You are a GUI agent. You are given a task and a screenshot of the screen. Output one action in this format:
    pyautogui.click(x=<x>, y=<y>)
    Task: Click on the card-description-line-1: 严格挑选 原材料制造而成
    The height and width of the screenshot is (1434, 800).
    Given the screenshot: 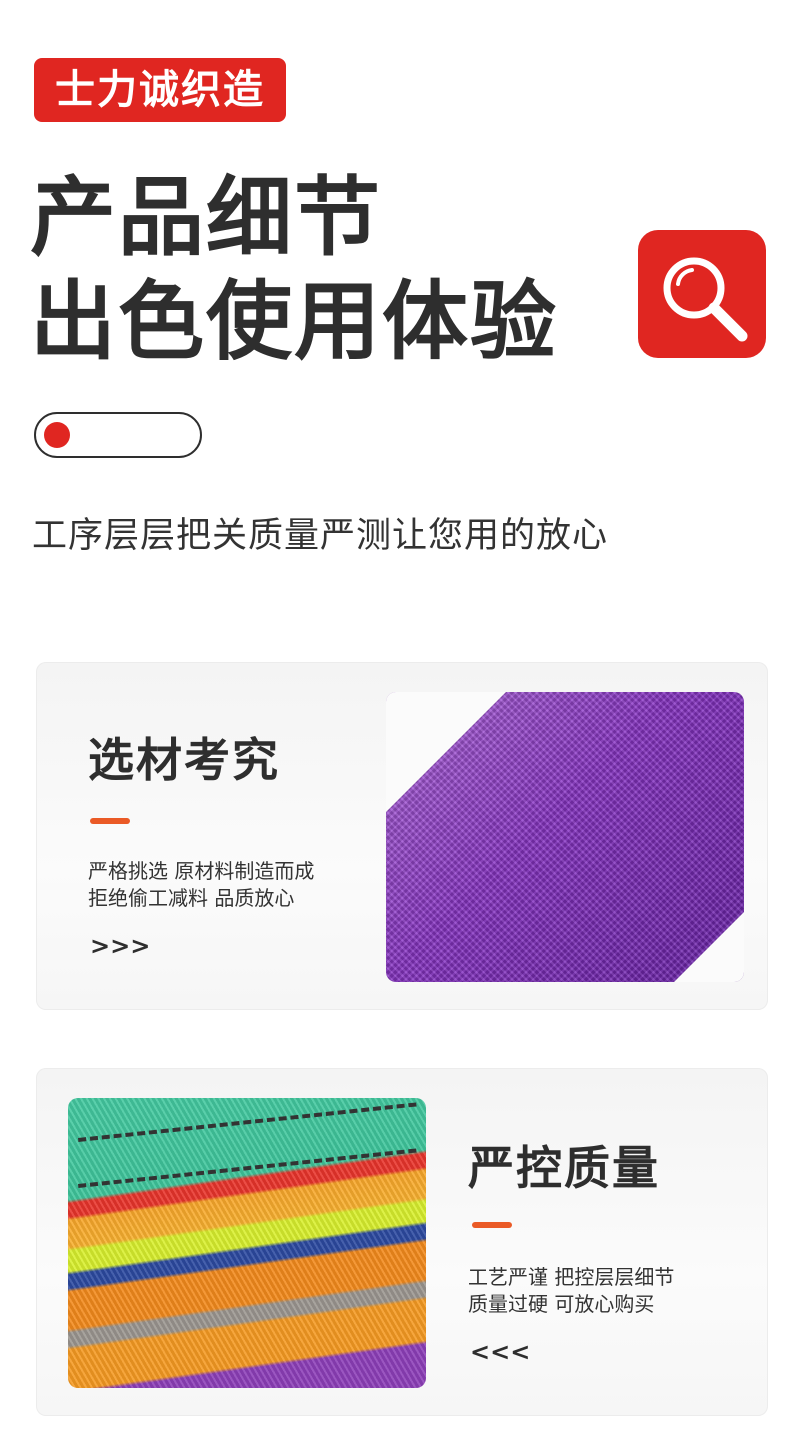 What is the action you would take?
    pyautogui.click(x=201, y=871)
    